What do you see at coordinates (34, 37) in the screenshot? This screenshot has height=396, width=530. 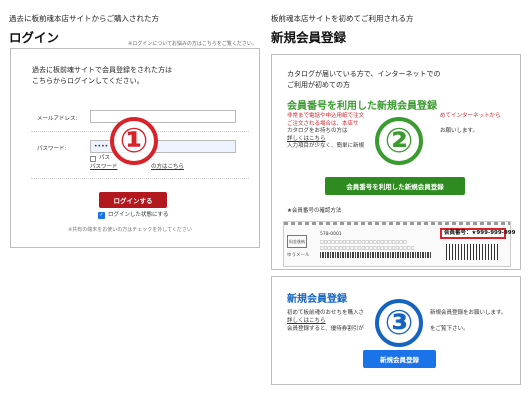 I see `login-title: ログイン` at bounding box center [34, 37].